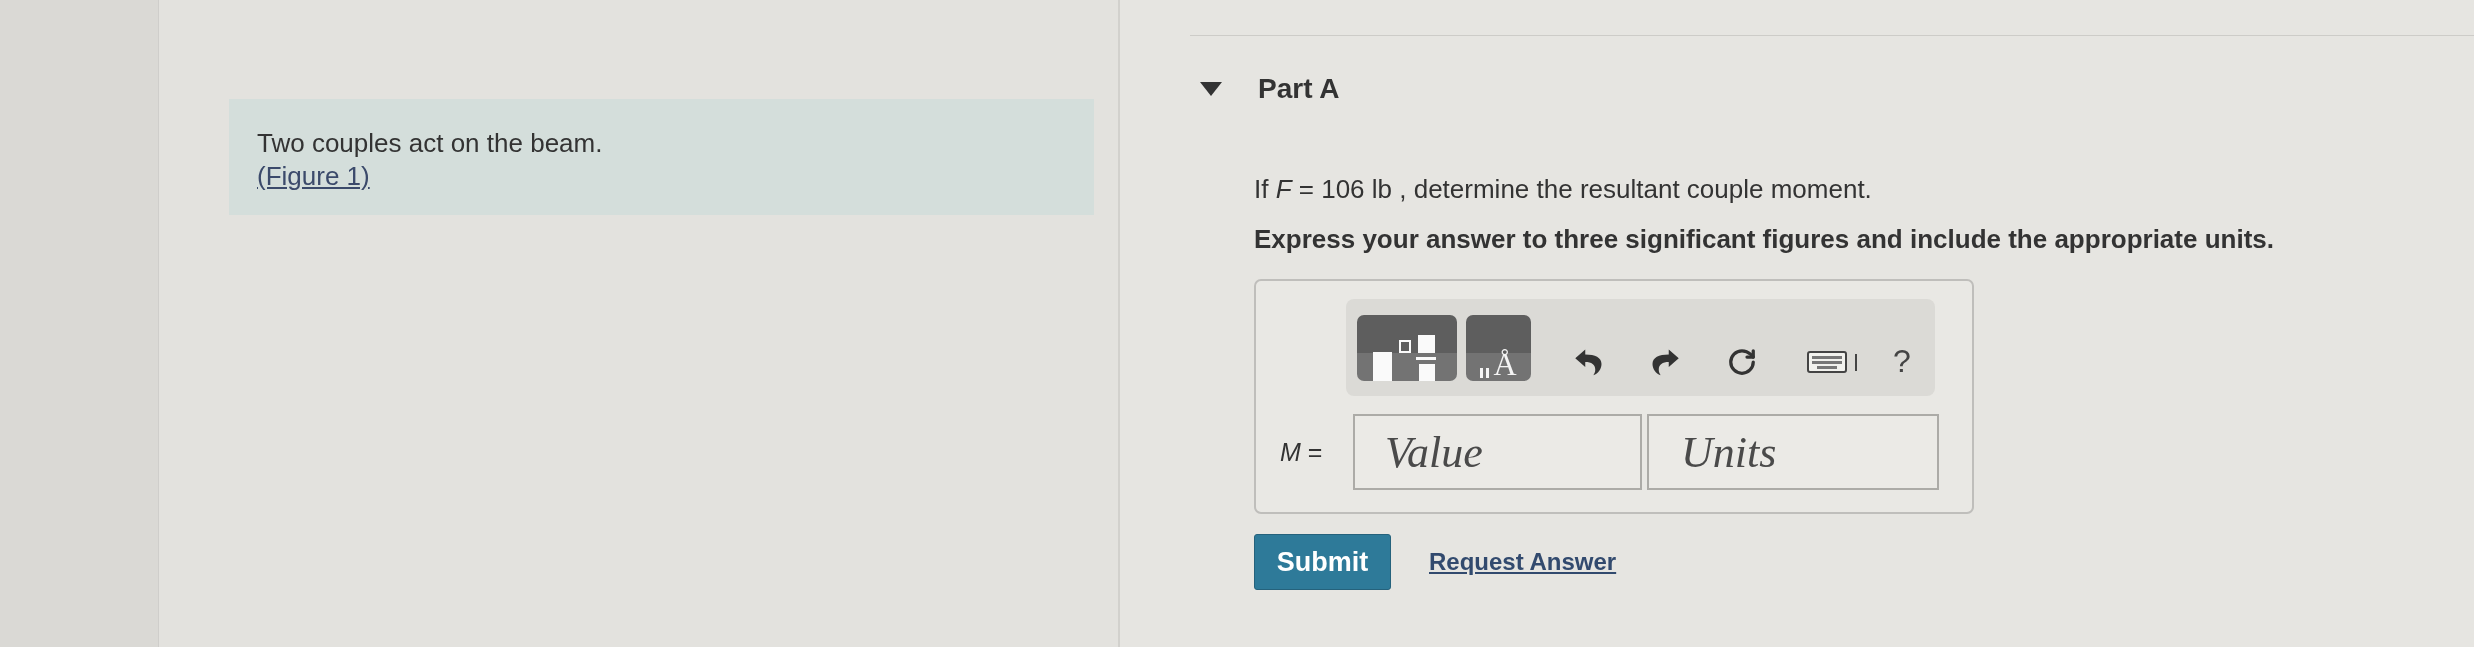  What do you see at coordinates (1407, 348) in the screenshot?
I see `templates-button` at bounding box center [1407, 348].